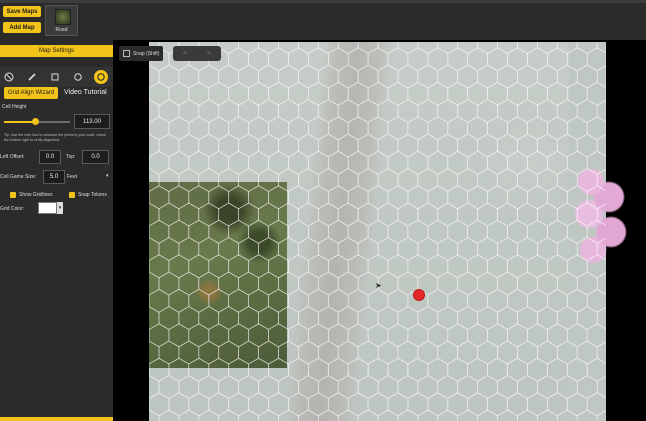 The image size is (646, 421). I want to click on cell-height-label: Cell Height, so click(14, 107).